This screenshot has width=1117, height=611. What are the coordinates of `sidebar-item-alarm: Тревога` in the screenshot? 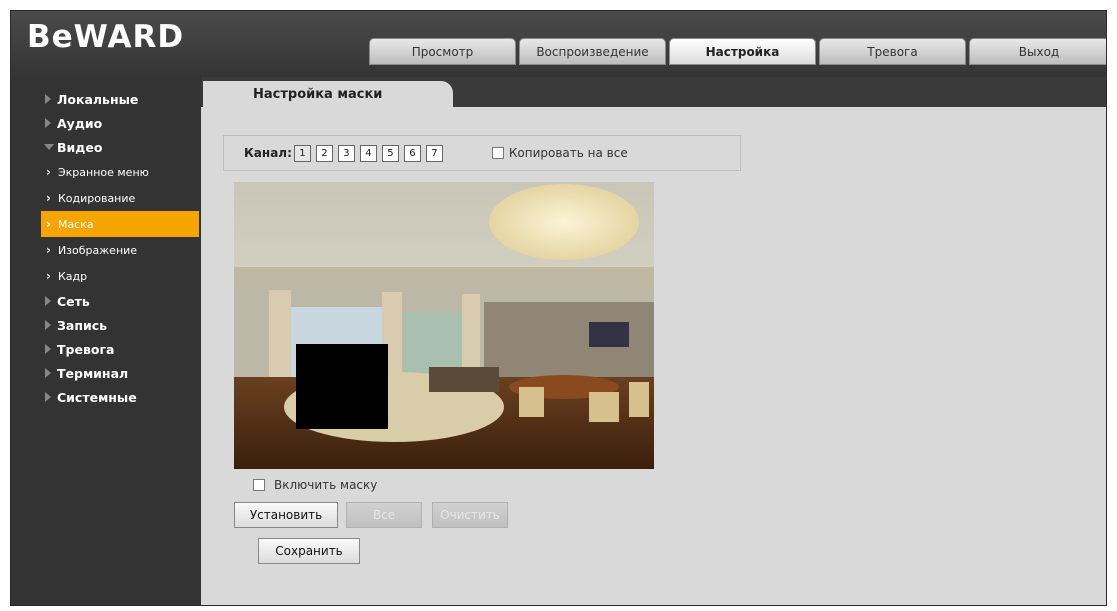 It's located at (106, 349).